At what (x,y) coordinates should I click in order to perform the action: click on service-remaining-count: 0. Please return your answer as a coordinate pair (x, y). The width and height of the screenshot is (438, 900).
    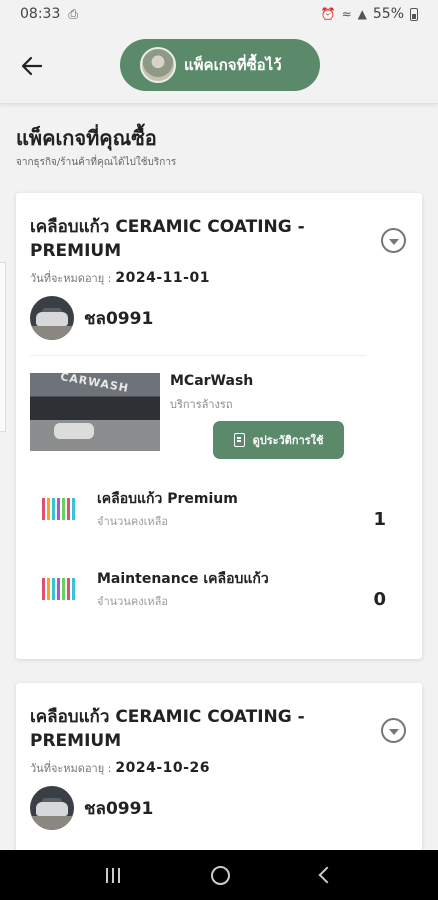
    Looking at the image, I should click on (379, 599).